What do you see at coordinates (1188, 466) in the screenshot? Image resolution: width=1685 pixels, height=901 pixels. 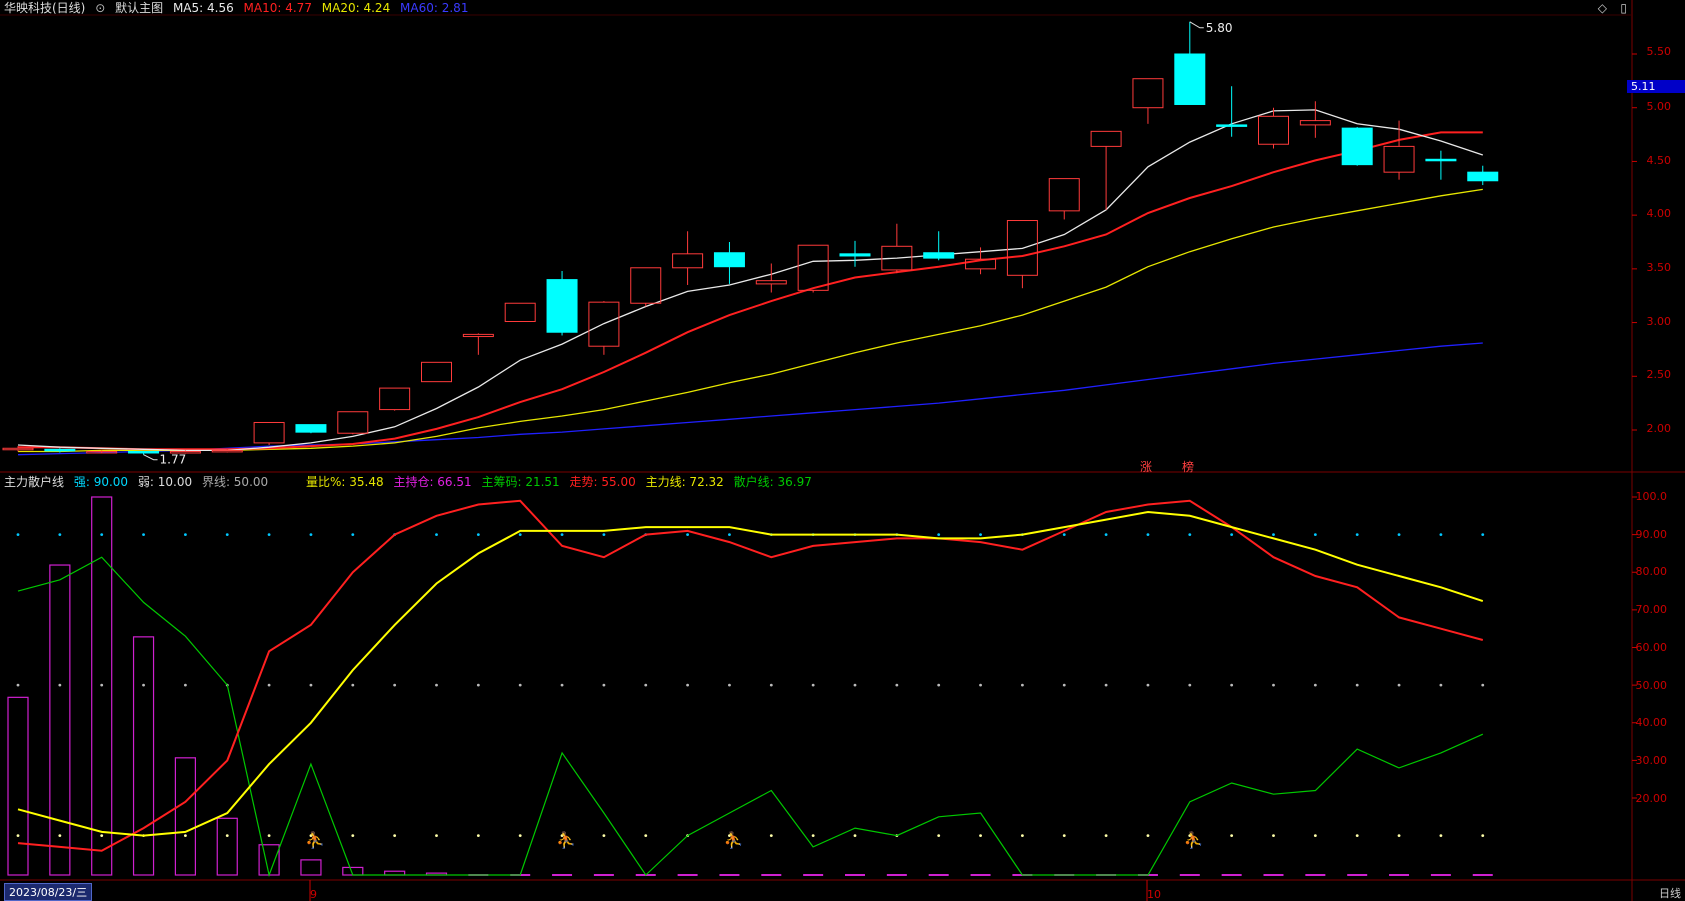 I see `bang-marker: 榜` at bounding box center [1188, 466].